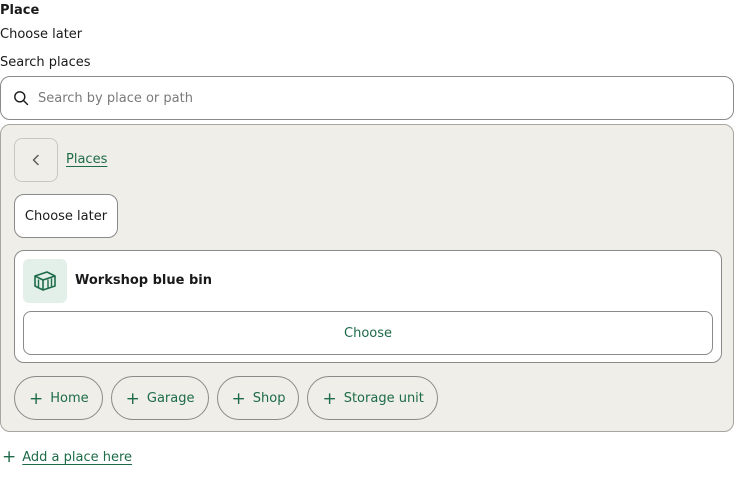 The image size is (734, 480). I want to click on chevron-left-icon, so click(35, 160).